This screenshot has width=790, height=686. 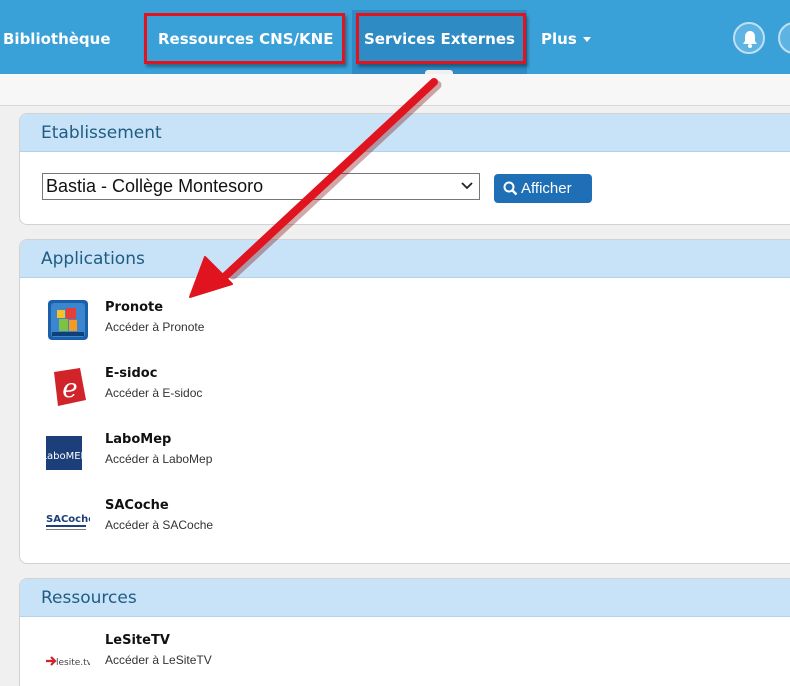 What do you see at coordinates (158, 459) in the screenshot?
I see `app-subtitle-link: Accéder à LaboMep` at bounding box center [158, 459].